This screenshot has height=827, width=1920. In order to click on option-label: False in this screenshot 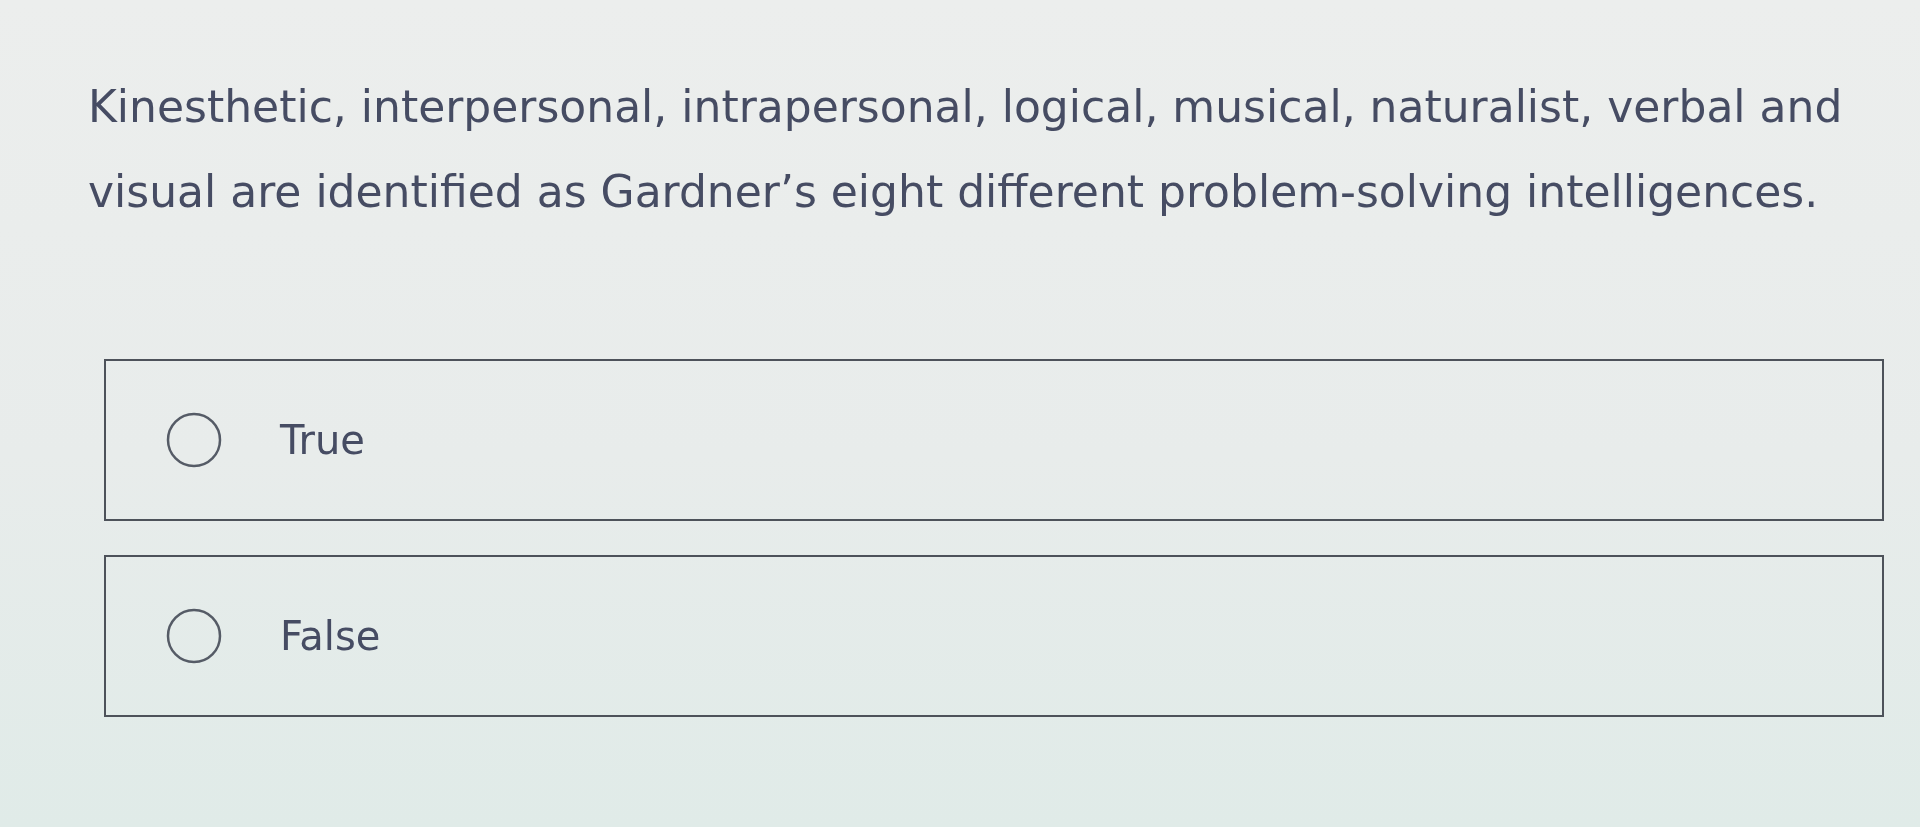, I will do `click(330, 636)`.